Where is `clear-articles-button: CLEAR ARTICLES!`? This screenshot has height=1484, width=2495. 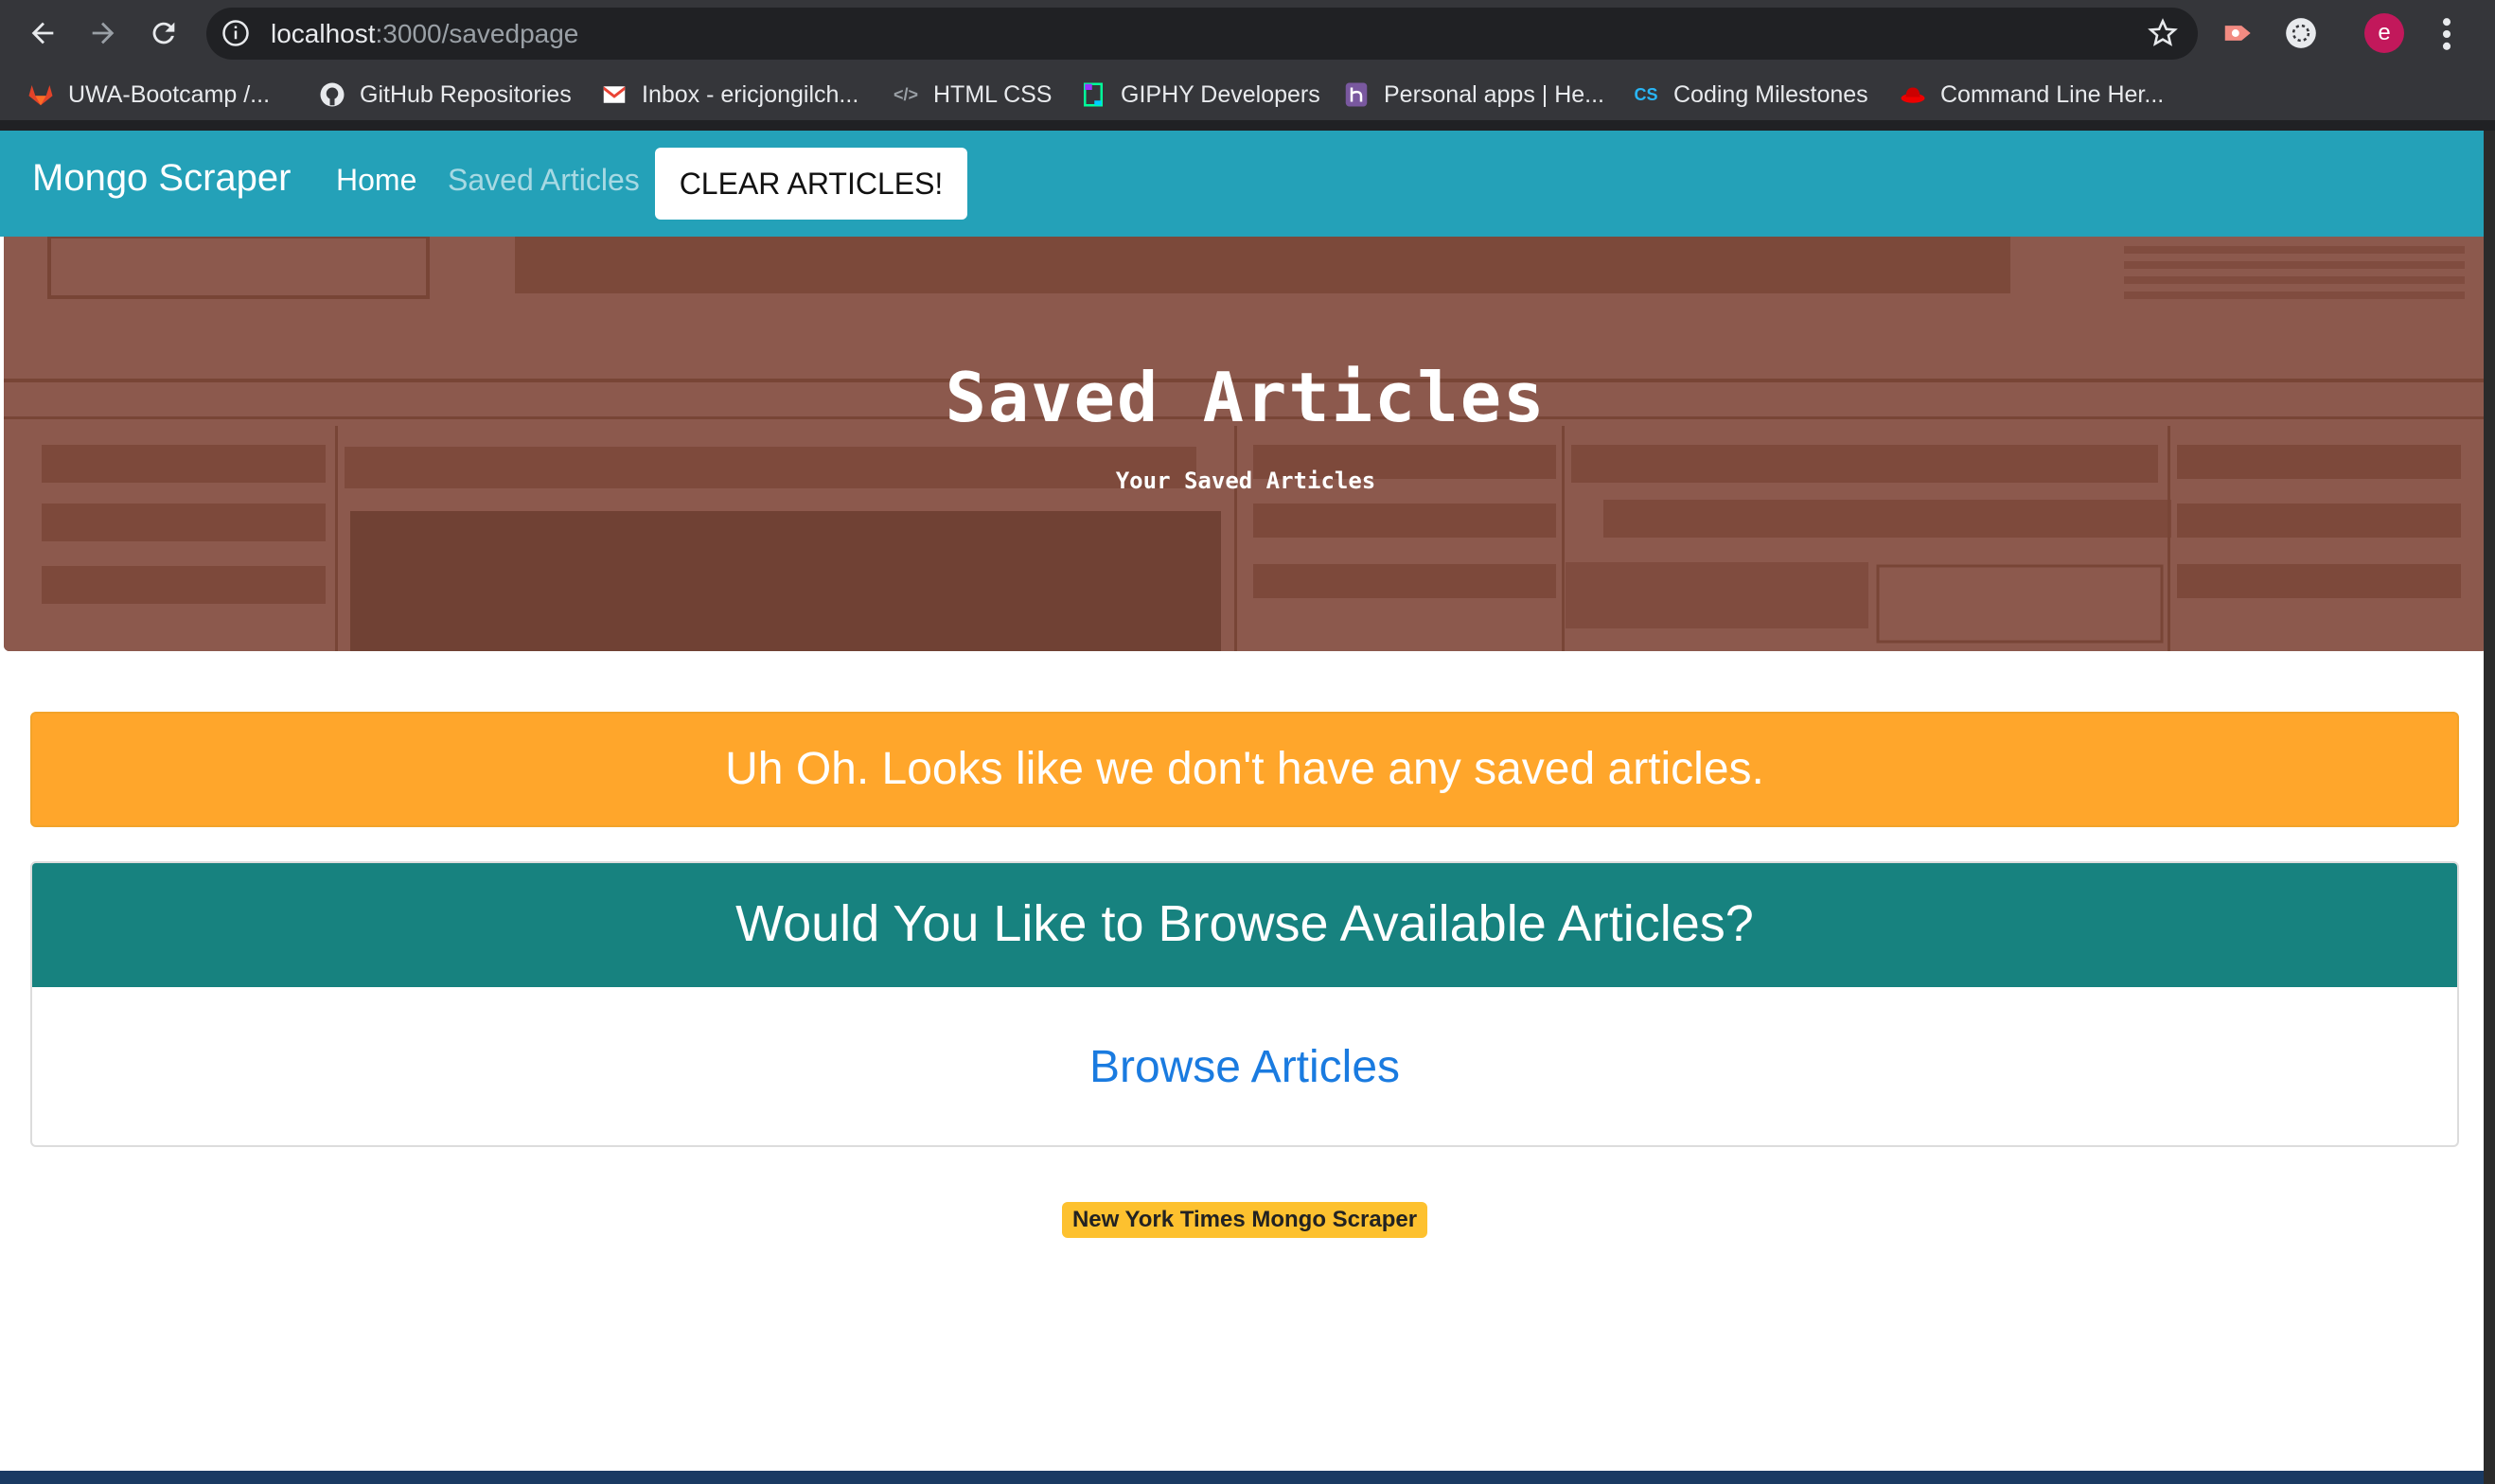
clear-articles-button: CLEAR ARTICLES! is located at coordinates (811, 184).